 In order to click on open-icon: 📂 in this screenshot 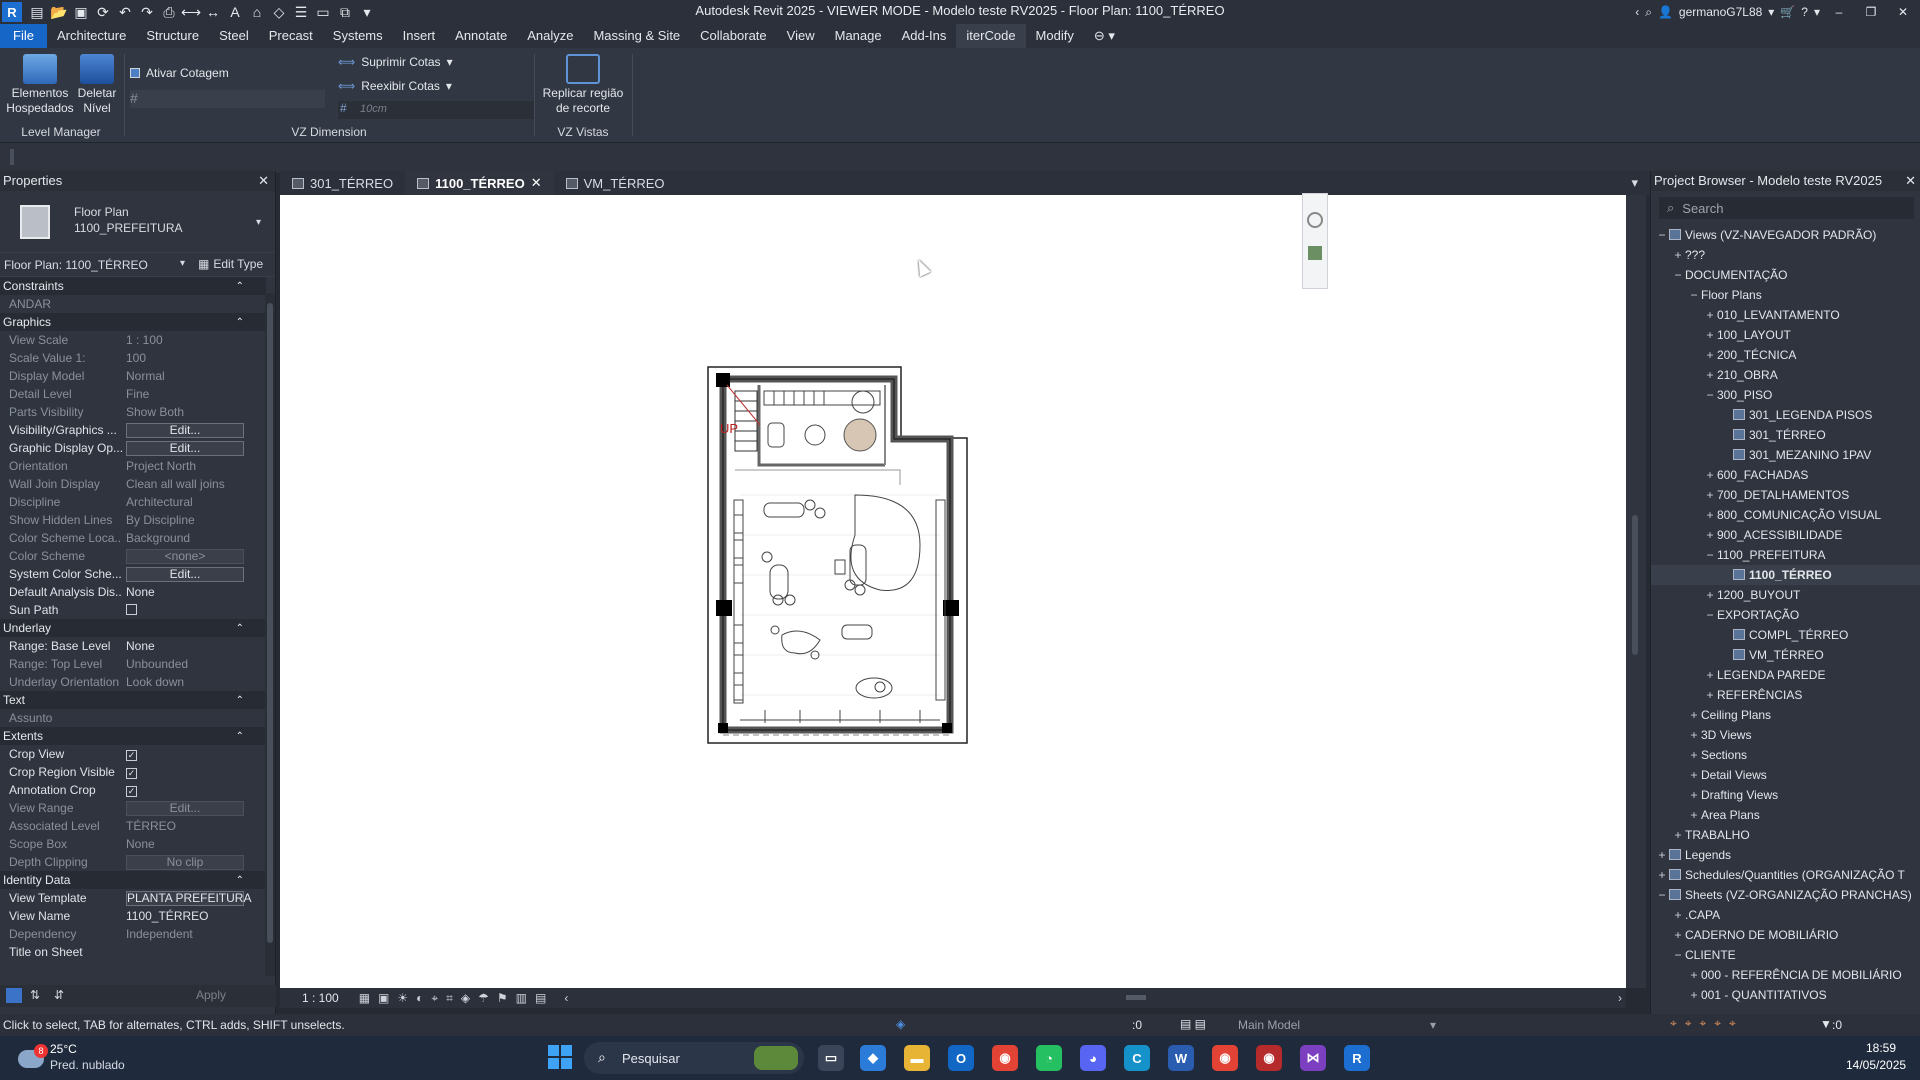, I will do `click(59, 12)`.